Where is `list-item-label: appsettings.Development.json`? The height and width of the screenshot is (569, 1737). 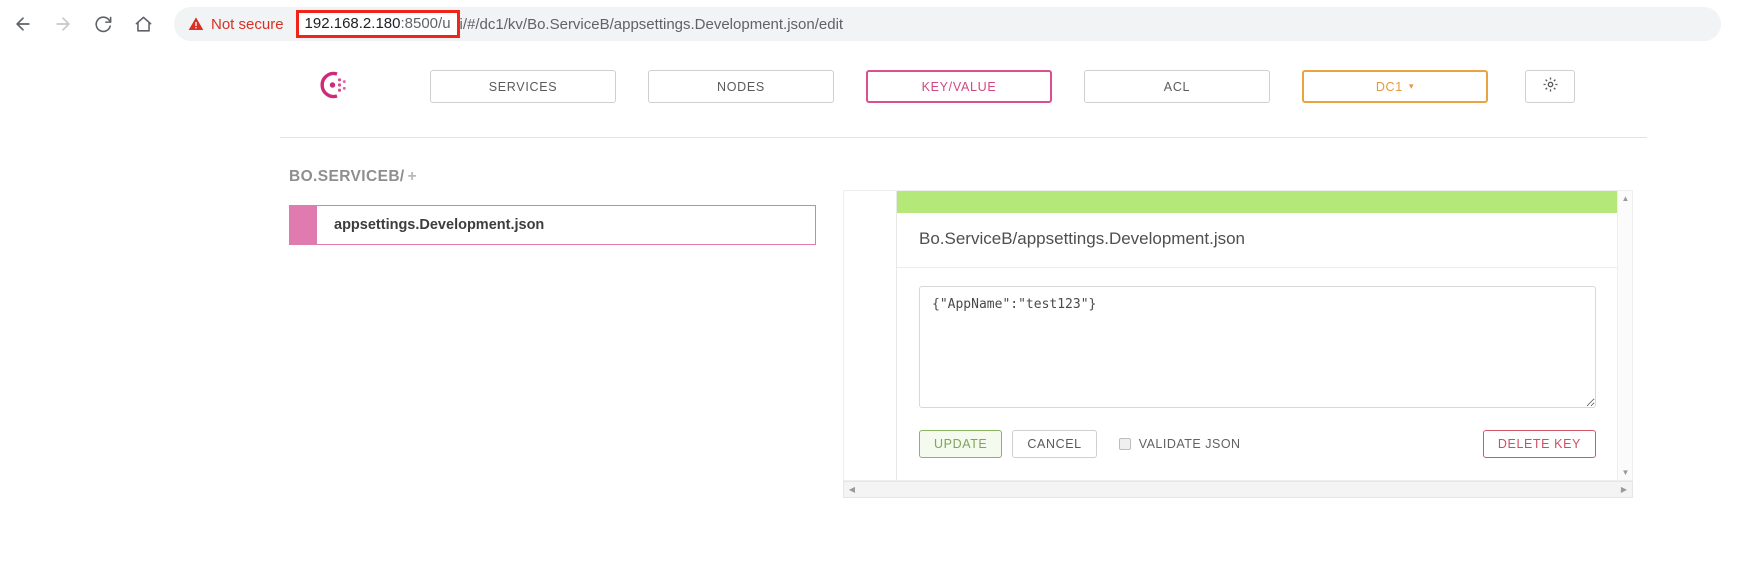
list-item-label: appsettings.Development.json is located at coordinates (439, 225).